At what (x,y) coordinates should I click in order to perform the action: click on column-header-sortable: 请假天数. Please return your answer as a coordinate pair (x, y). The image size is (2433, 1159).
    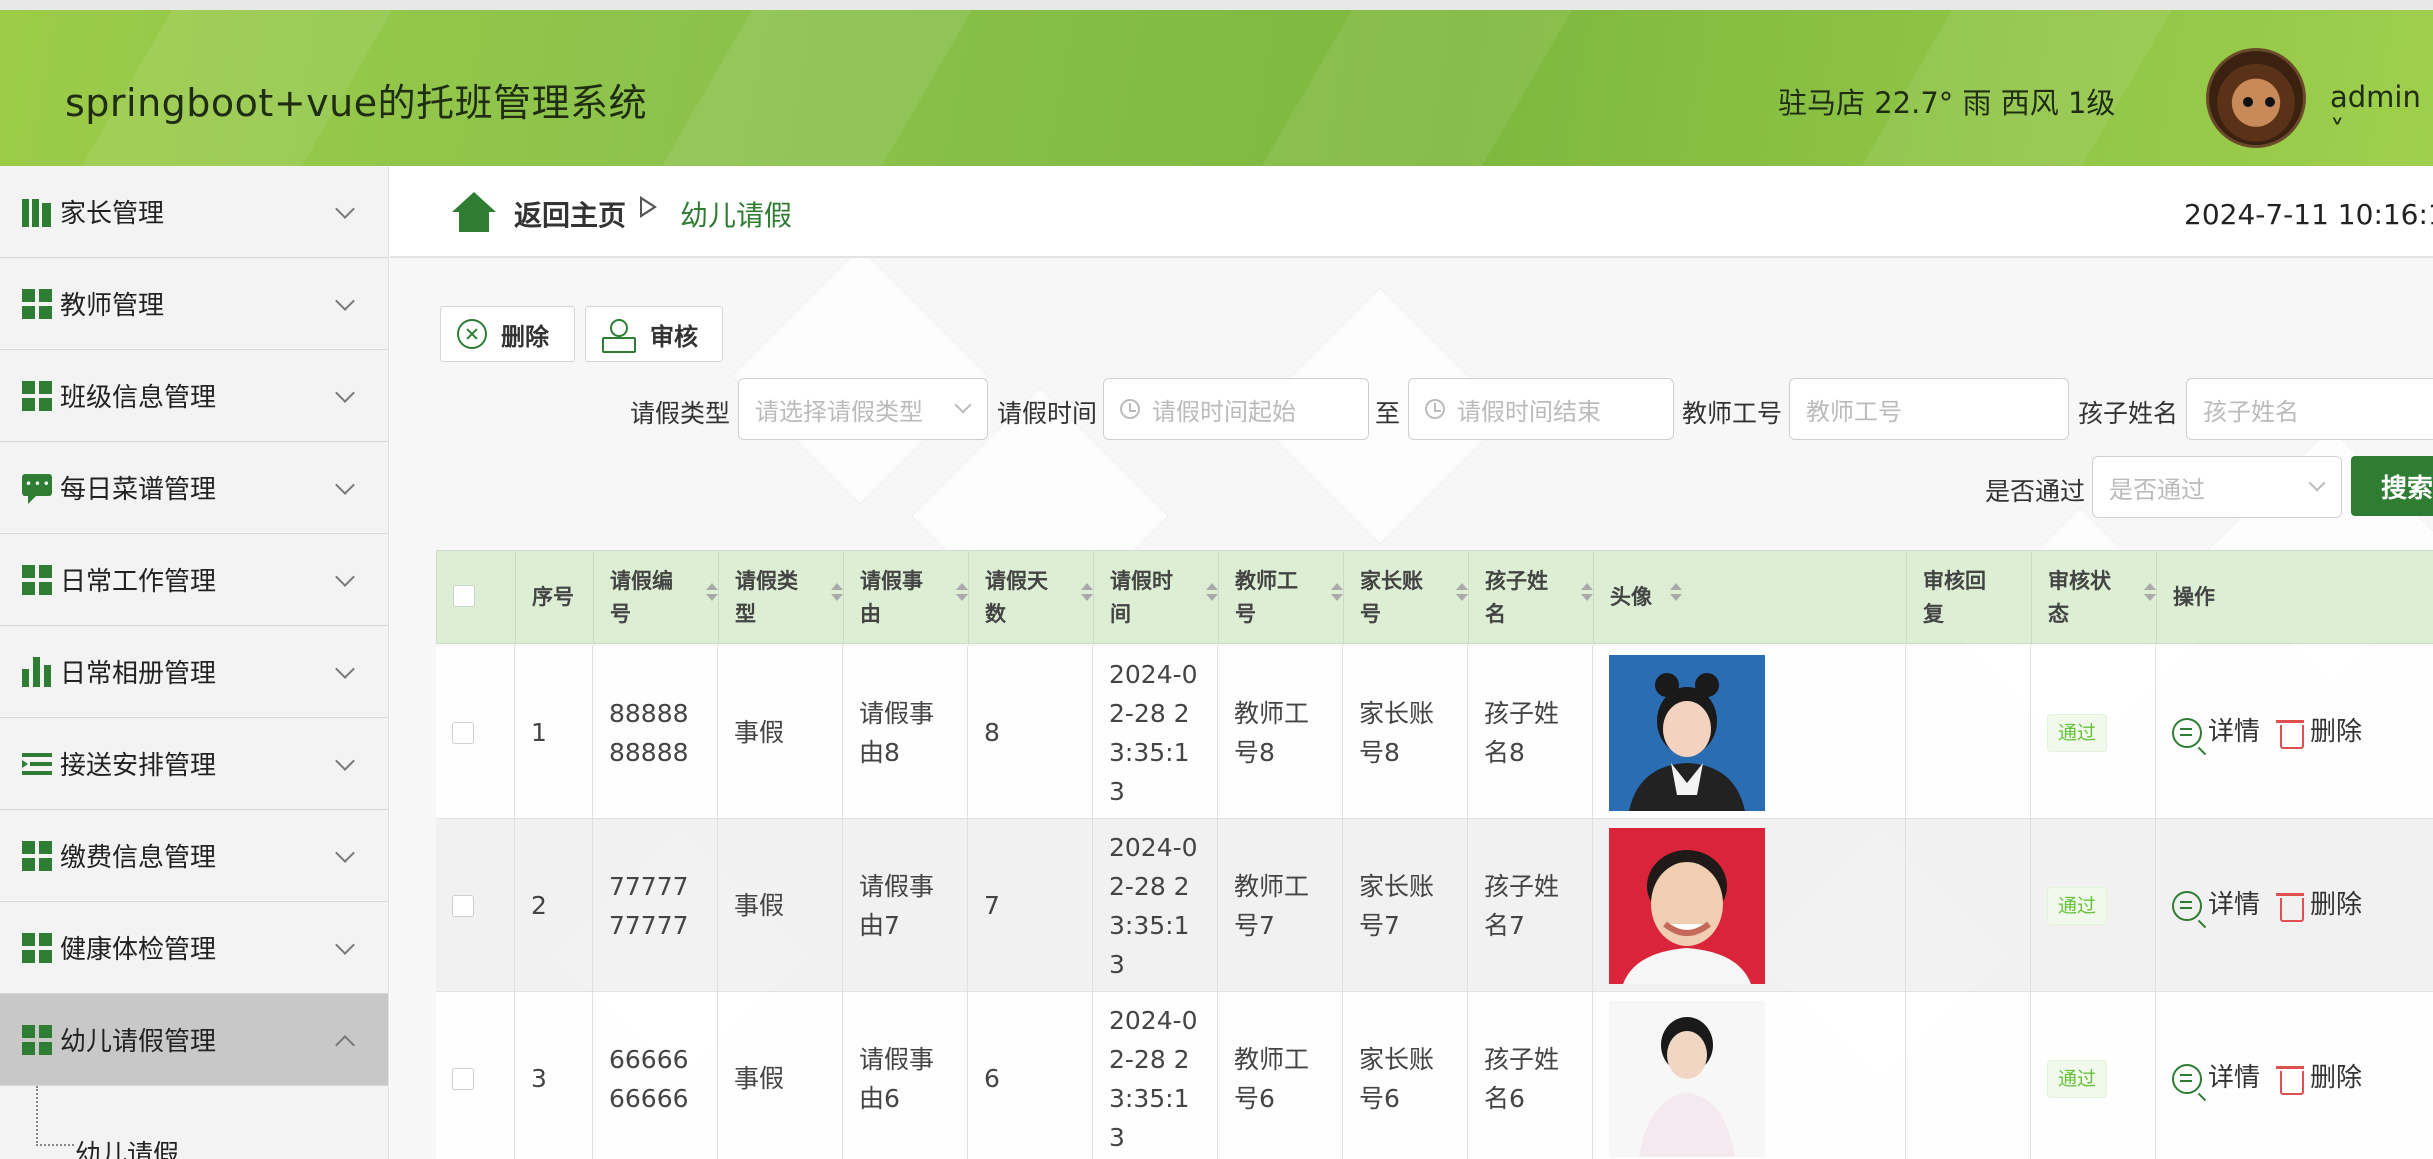
    Looking at the image, I should click on (1031, 598).